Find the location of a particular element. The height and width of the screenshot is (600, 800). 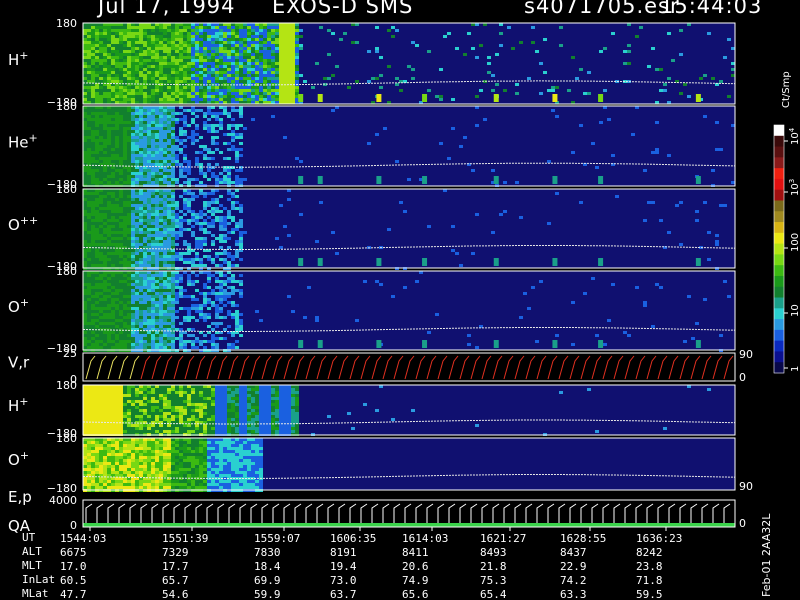

panel-4-ytick-top: 25 is located at coordinates (70, 353).